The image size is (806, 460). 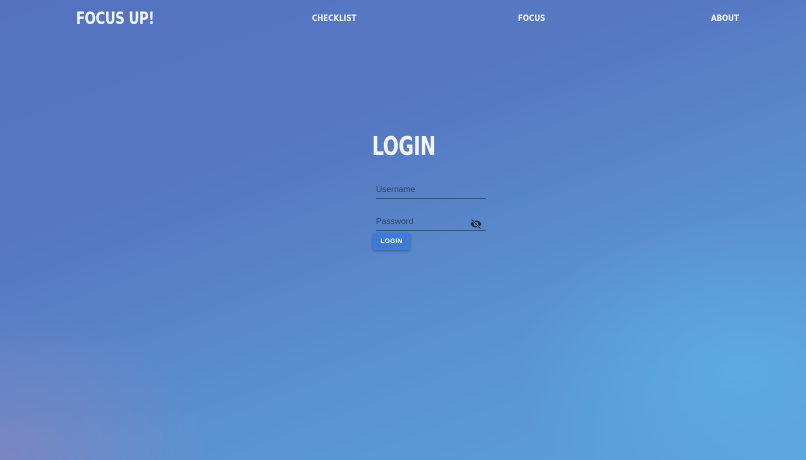 What do you see at coordinates (404, 147) in the screenshot?
I see `login-title: LOGIN` at bounding box center [404, 147].